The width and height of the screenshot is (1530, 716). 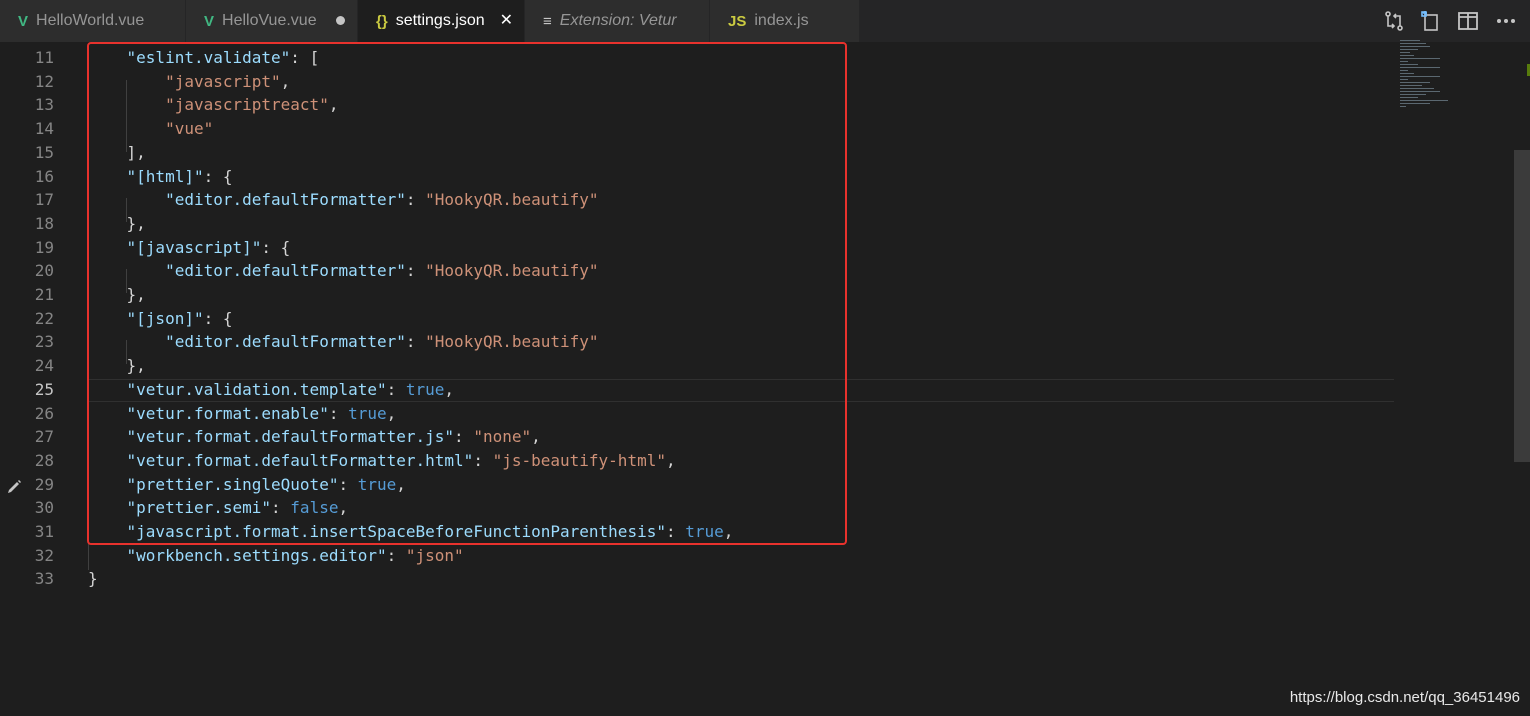 What do you see at coordinates (44, 57) in the screenshot?
I see `line-number: 11` at bounding box center [44, 57].